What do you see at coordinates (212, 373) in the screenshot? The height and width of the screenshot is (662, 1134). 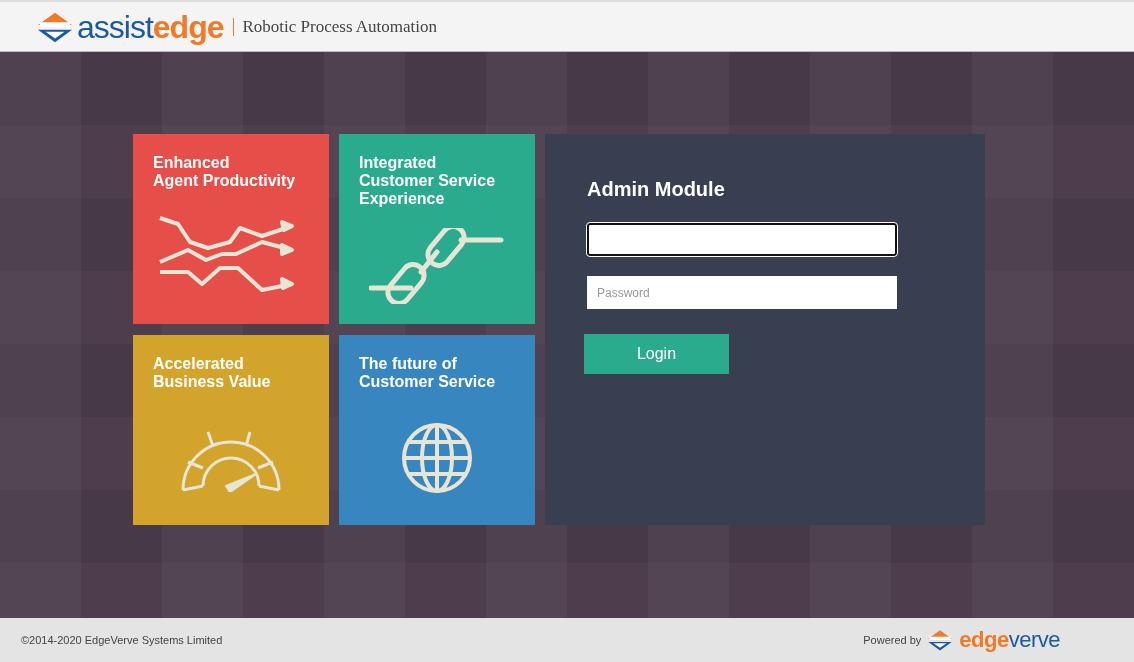 I see `tile-title: Accelerated Business Value` at bounding box center [212, 373].